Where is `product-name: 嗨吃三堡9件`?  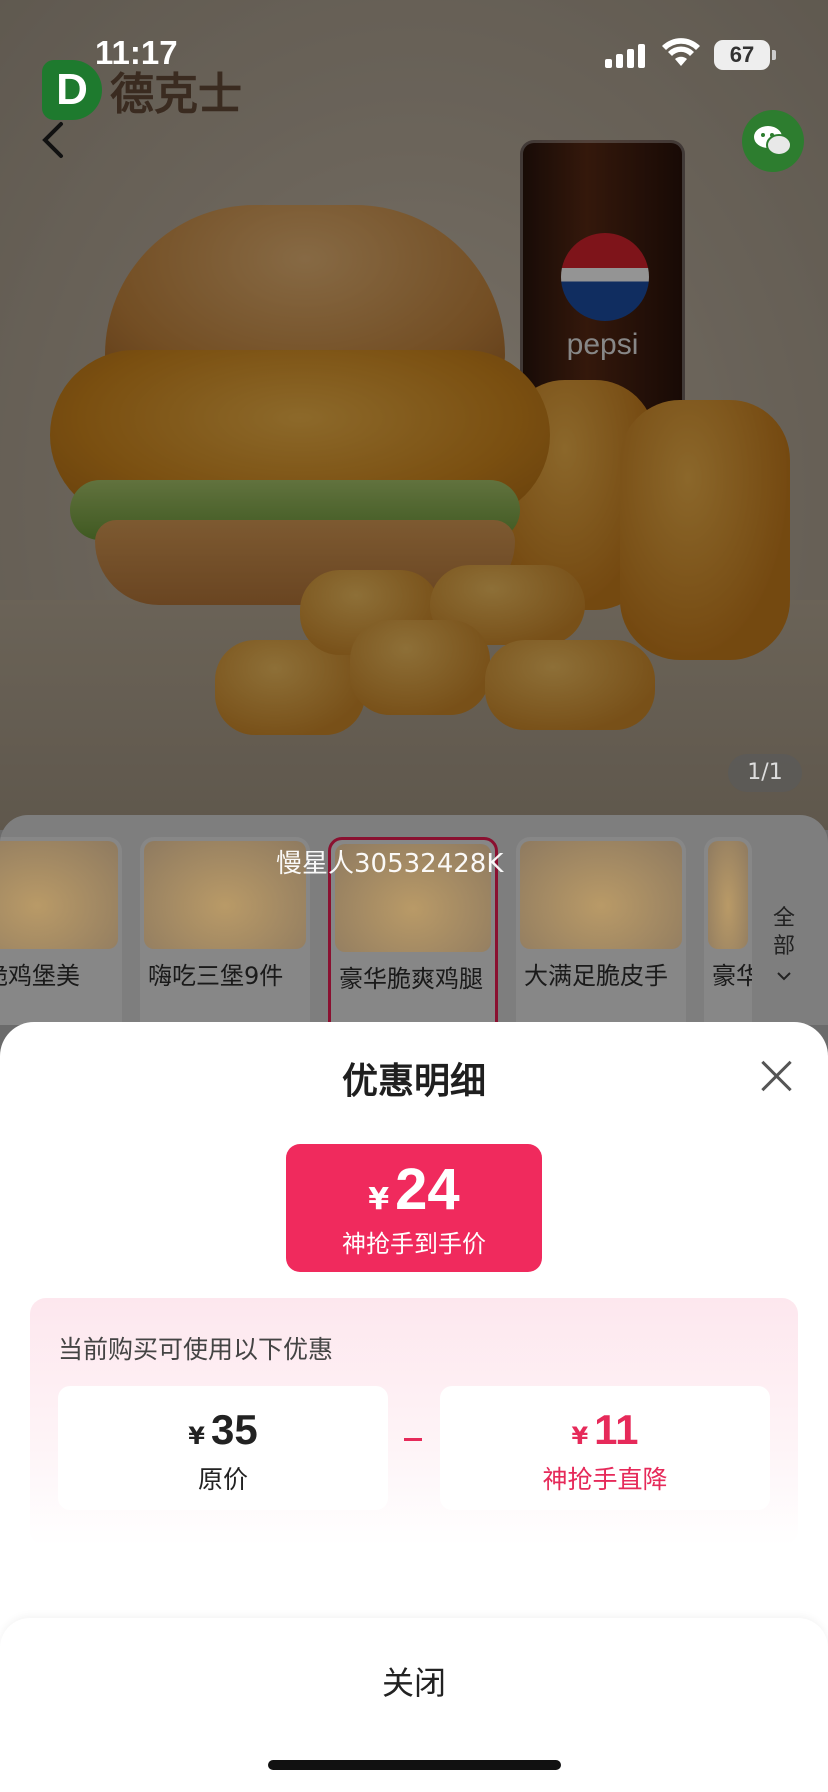 product-name: 嗨吃三堡9件 is located at coordinates (216, 976).